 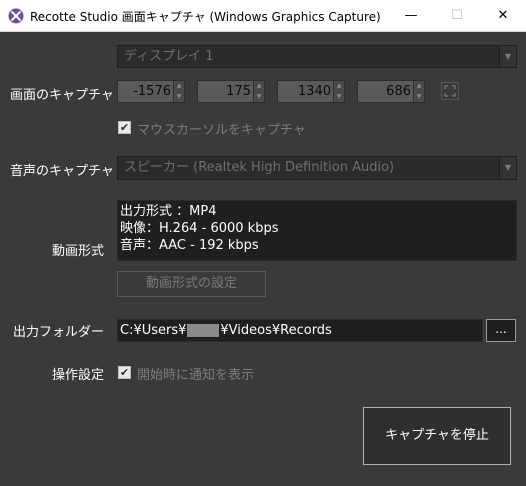 What do you see at coordinates (203, 330) in the screenshot?
I see `redacted-username` at bounding box center [203, 330].